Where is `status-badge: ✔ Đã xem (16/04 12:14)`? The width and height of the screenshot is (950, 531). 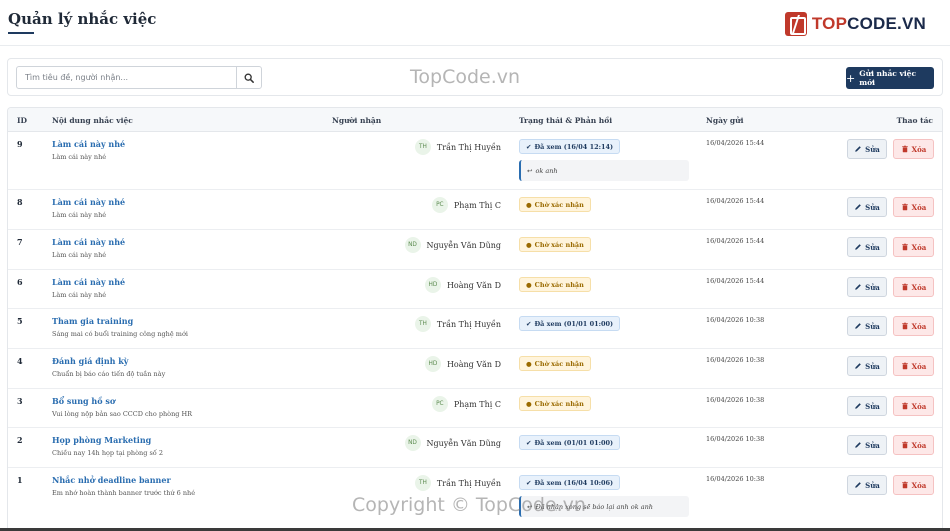 status-badge: ✔ Đã xem (16/04 12:14) is located at coordinates (570, 146).